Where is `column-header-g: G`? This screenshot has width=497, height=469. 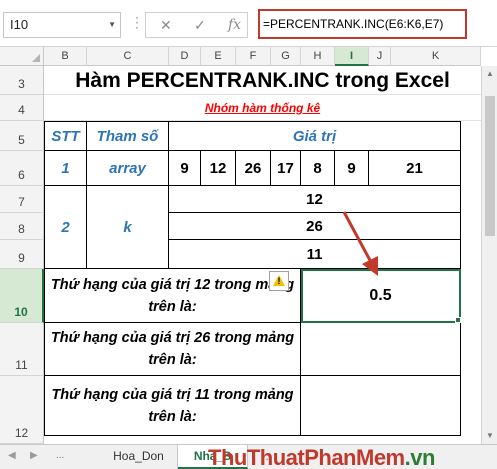 column-header-g: G is located at coordinates (286, 56).